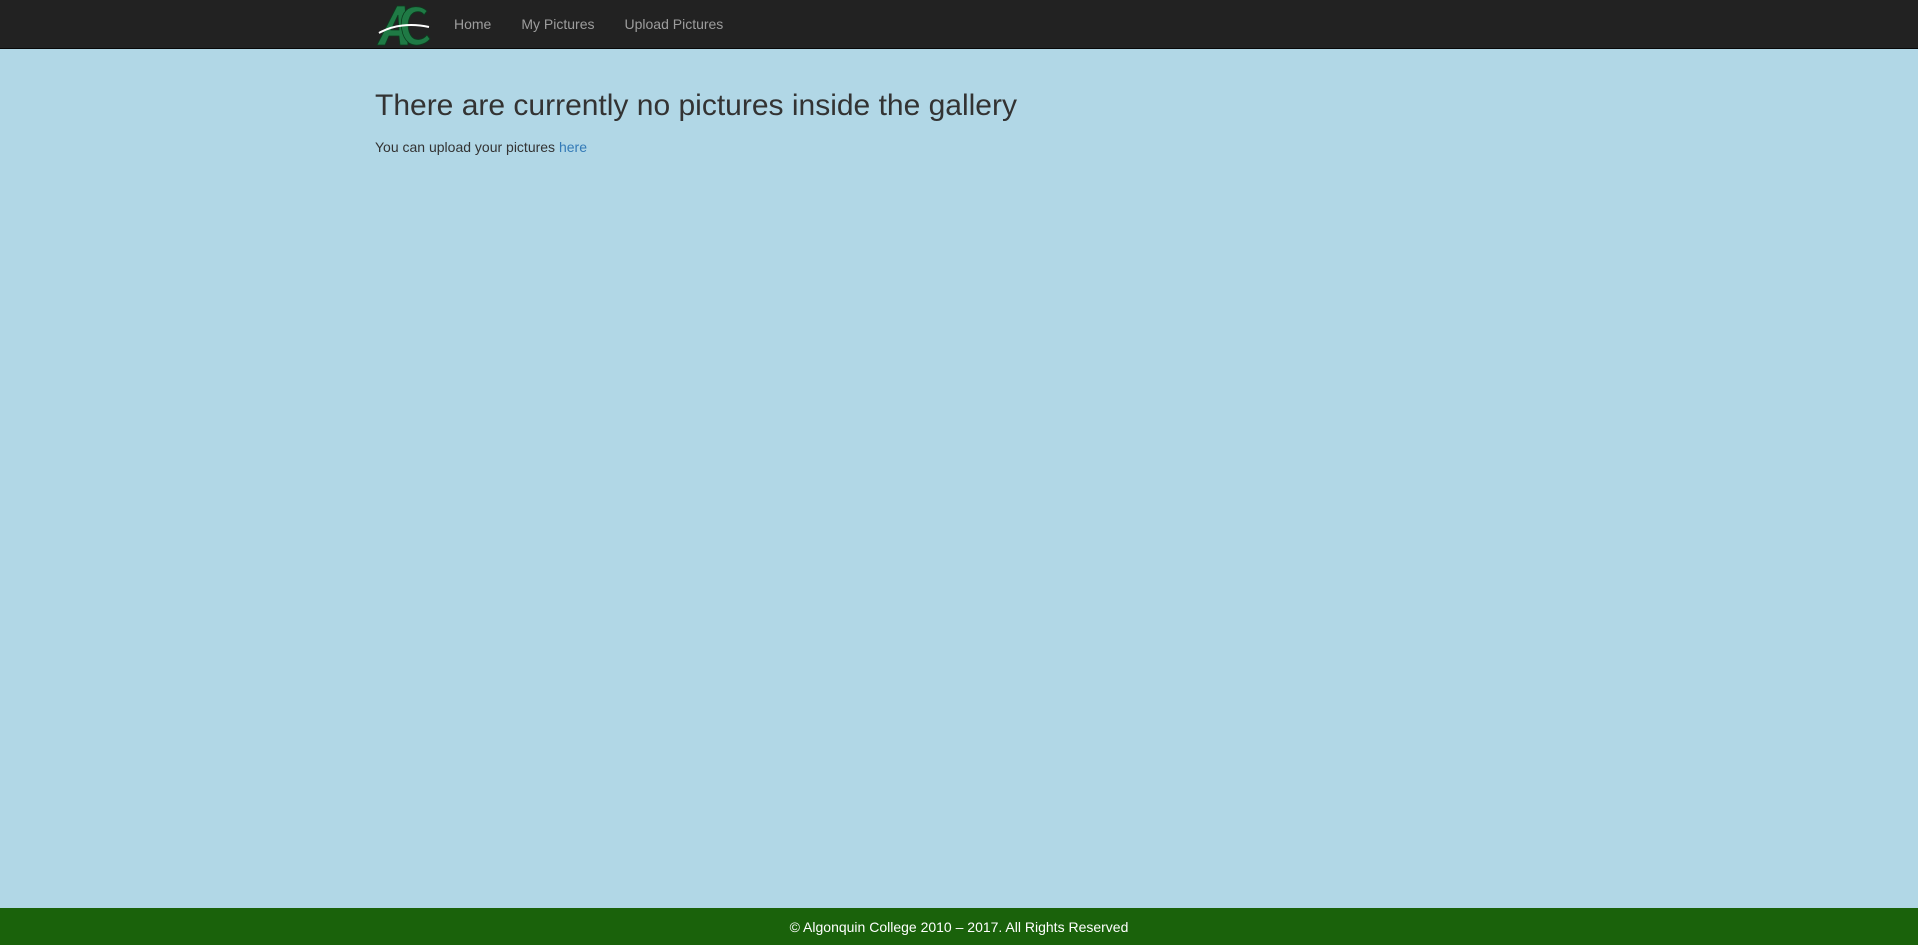 Image resolution: width=1918 pixels, height=945 pixels. Describe the element at coordinates (403, 25) in the screenshot. I see `algonquin-college-logo-icon` at that location.